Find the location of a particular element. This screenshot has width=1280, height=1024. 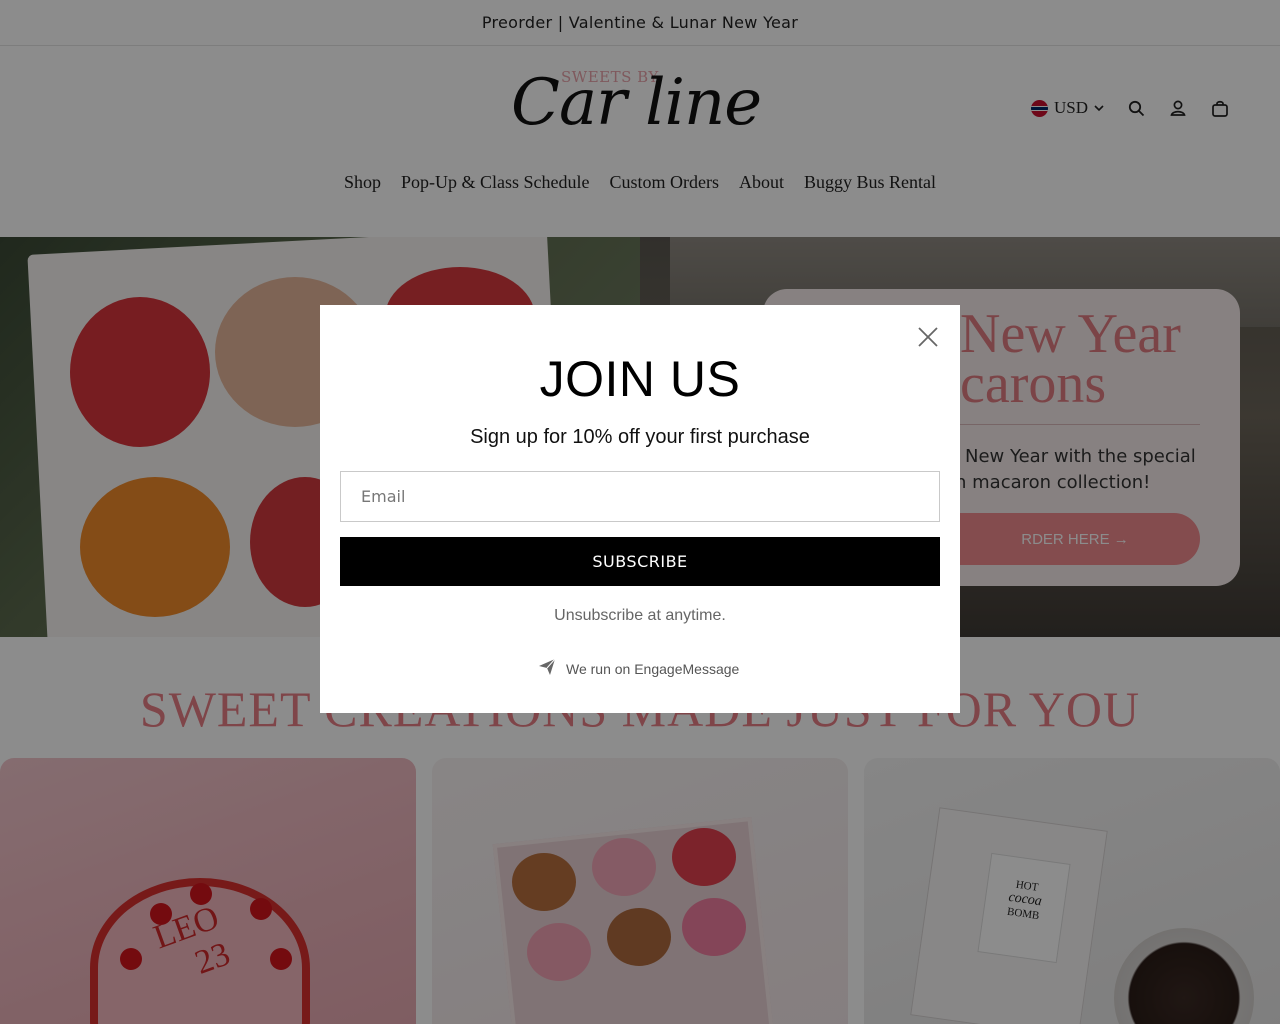

unsubscribe-note: Unsubscribe at anytime. is located at coordinates (640, 615).